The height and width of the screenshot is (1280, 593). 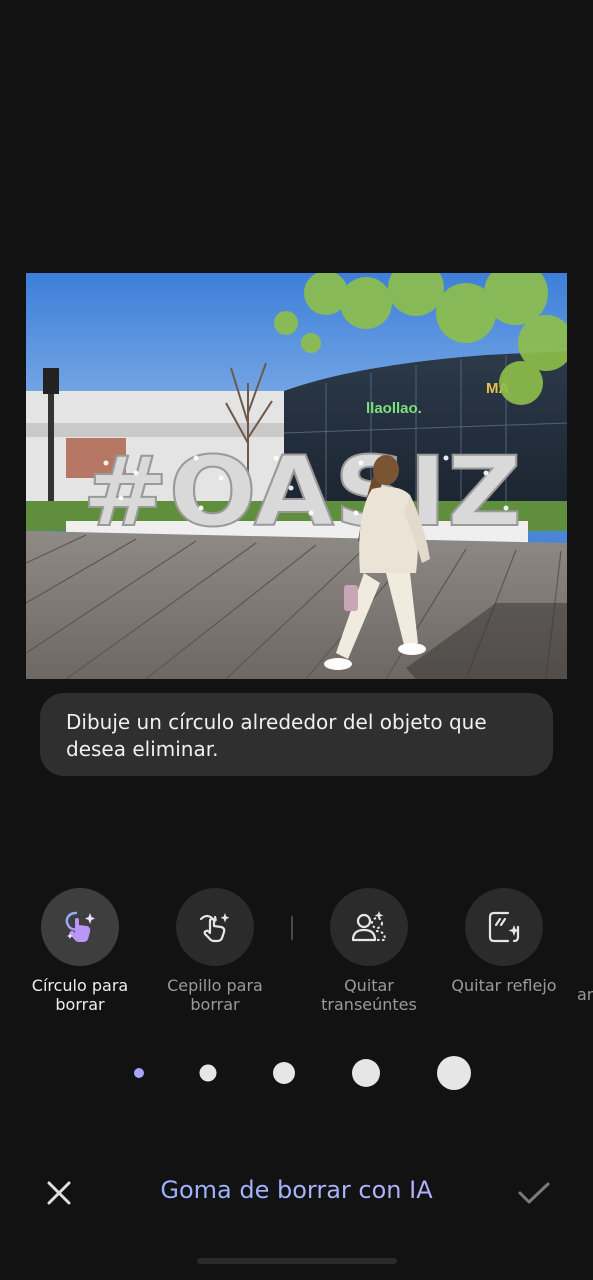 What do you see at coordinates (215, 995) in the screenshot?
I see `tool-brush-erase-label: Cepillo para borrar` at bounding box center [215, 995].